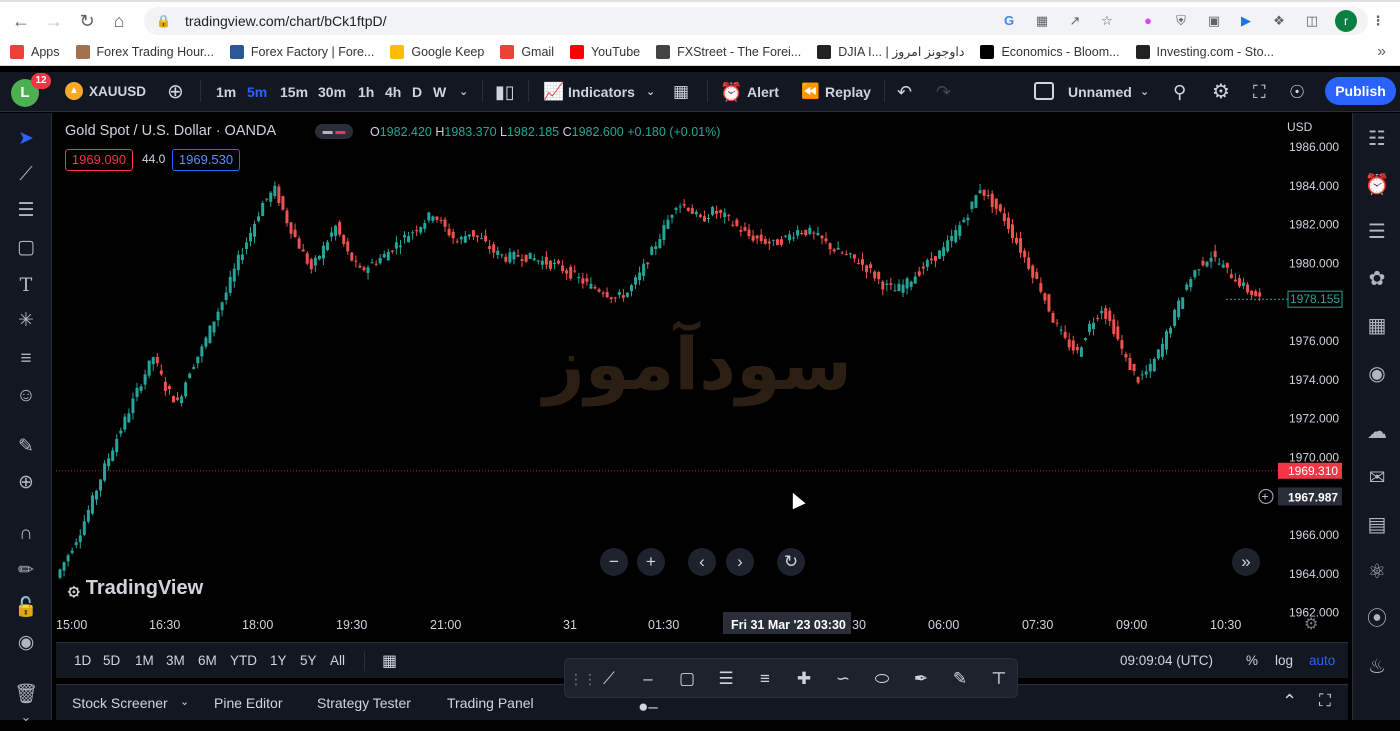 Image resolution: width=1400 pixels, height=731 pixels. Describe the element at coordinates (1246, 562) in the screenshot. I see `scroll-to-realtime-button: »` at that location.